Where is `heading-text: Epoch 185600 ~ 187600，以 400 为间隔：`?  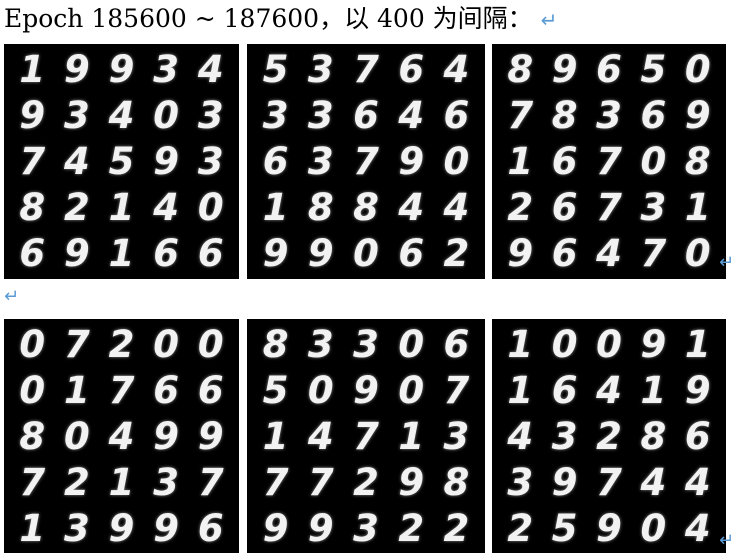
heading-text: Epoch 185600 ~ 187600，以 400 为间隔： is located at coordinates (268, 18).